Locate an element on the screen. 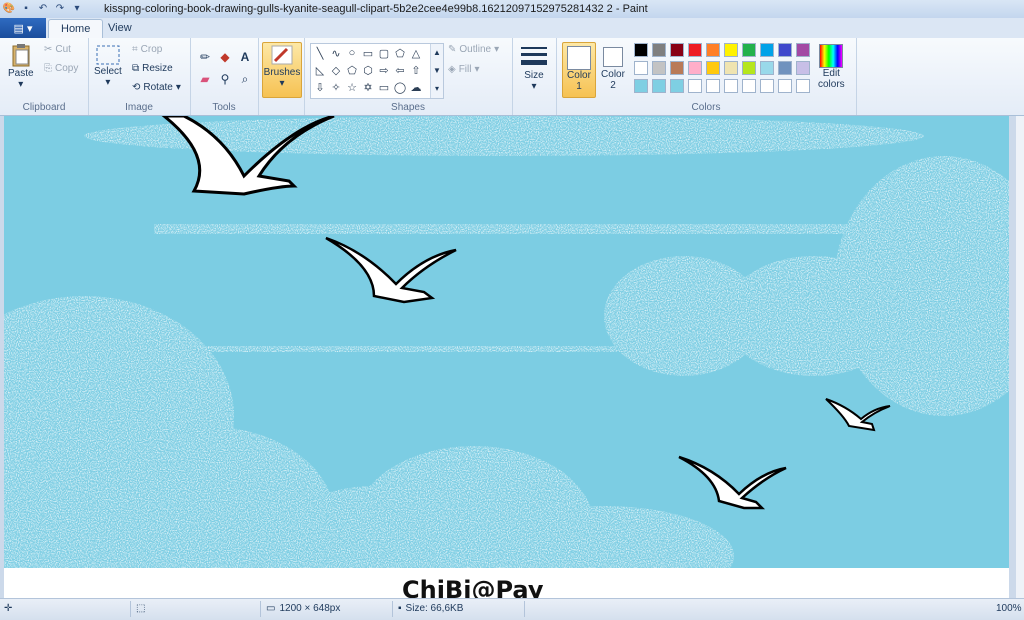 The width and height of the screenshot is (1024, 620). paste-icon is located at coordinates (21, 55).